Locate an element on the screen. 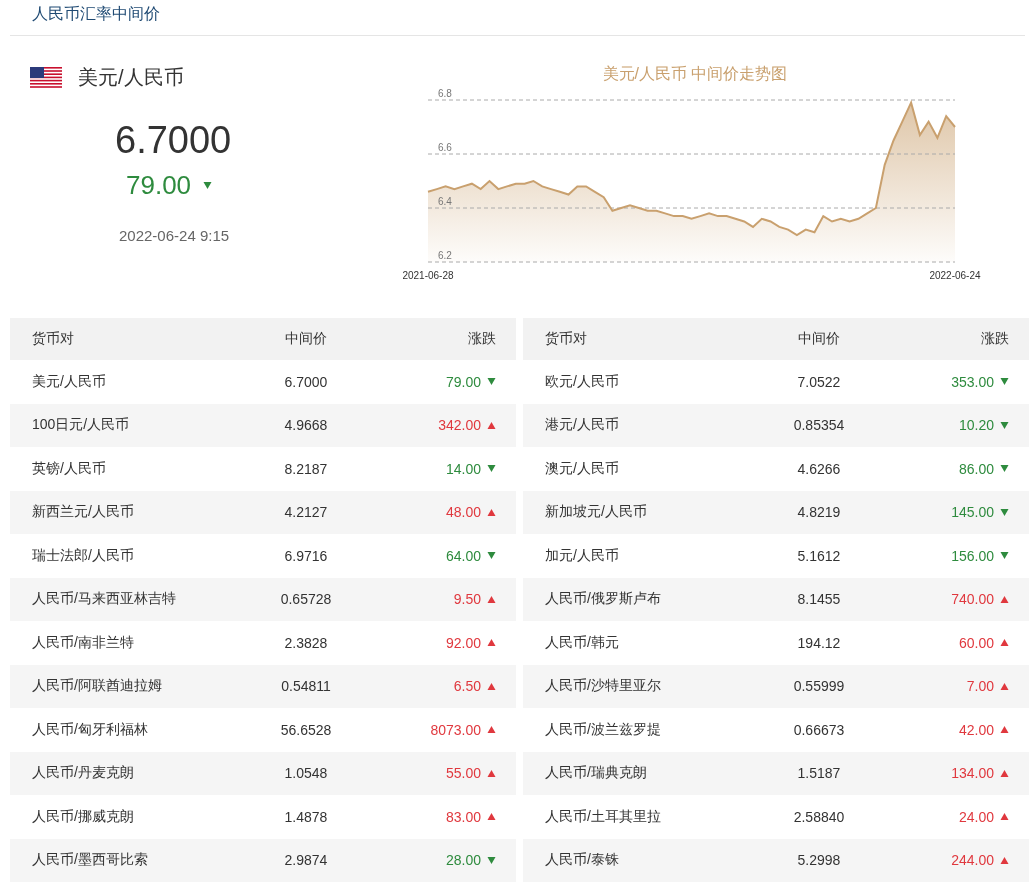 Image resolution: width=1035 pixels, height=883 pixels. table-cell-text: 4.8219 is located at coordinates (819, 512).